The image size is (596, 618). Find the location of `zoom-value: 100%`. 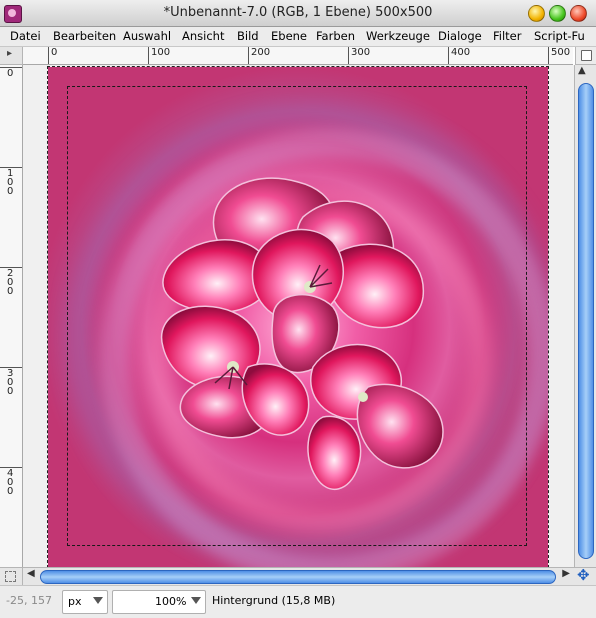

zoom-value: 100% is located at coordinates (171, 601).